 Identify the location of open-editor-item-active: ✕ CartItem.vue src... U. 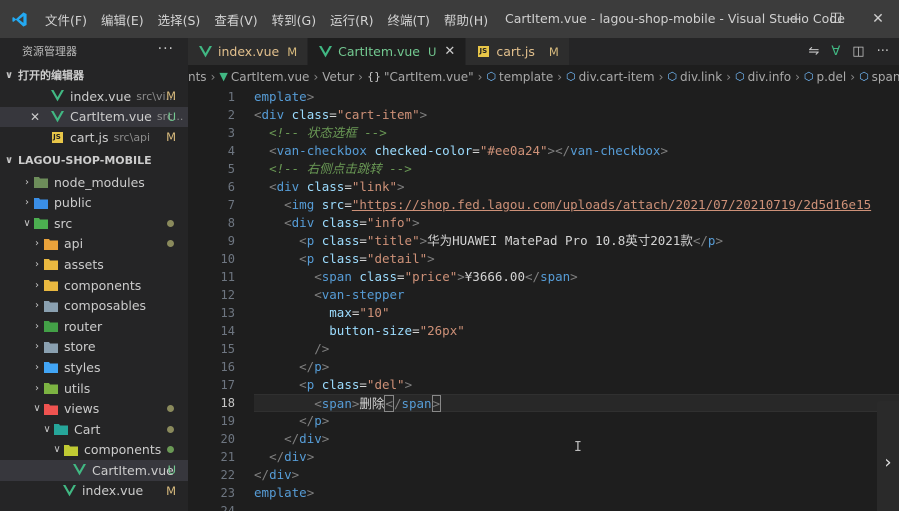
(94, 117).